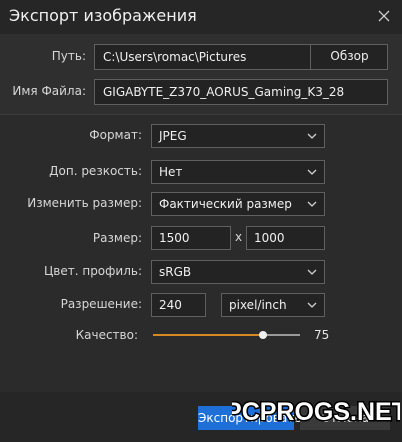  I want to click on color-profile-label: Цвет. профиль:, so click(92, 271).